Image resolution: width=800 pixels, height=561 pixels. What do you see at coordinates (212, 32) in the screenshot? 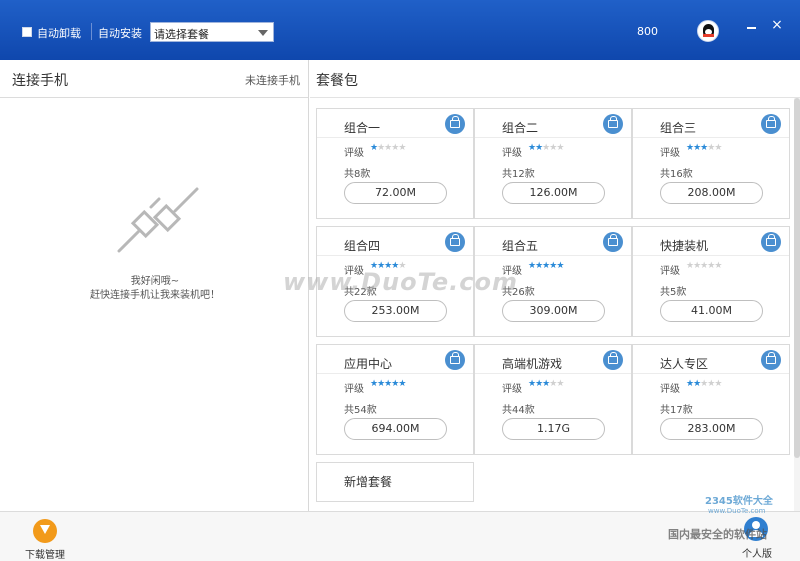
I see `package-select: 请选择套餐` at bounding box center [212, 32].